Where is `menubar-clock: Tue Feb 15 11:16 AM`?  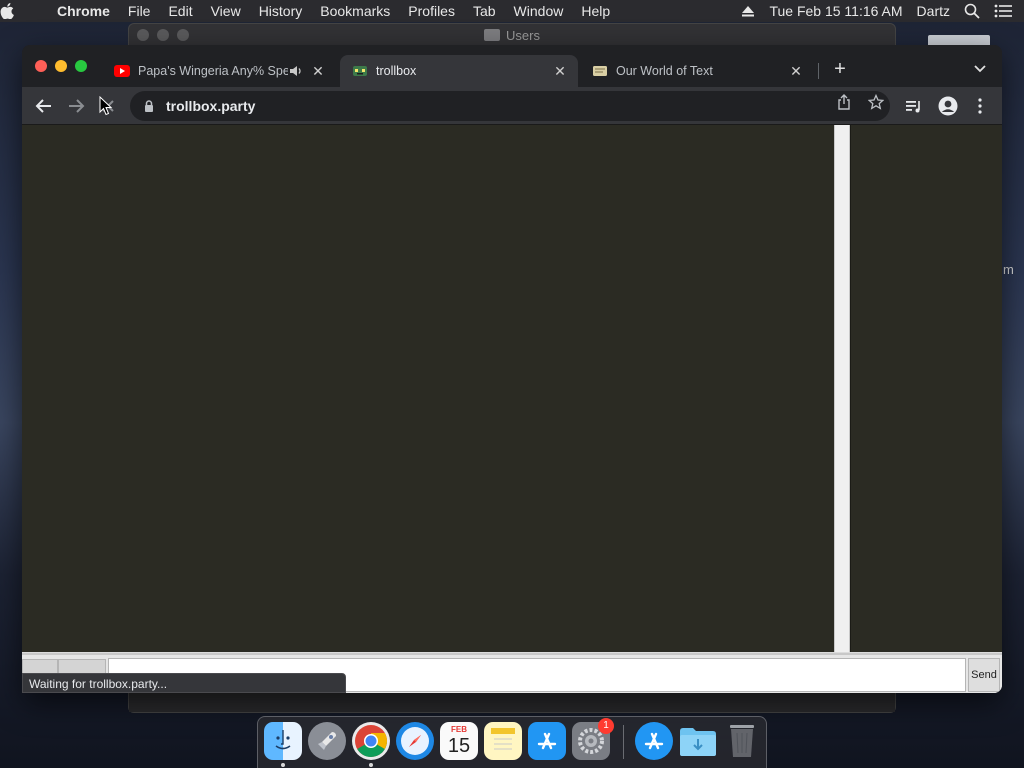 menubar-clock: Tue Feb 15 11:16 AM is located at coordinates (835, 11).